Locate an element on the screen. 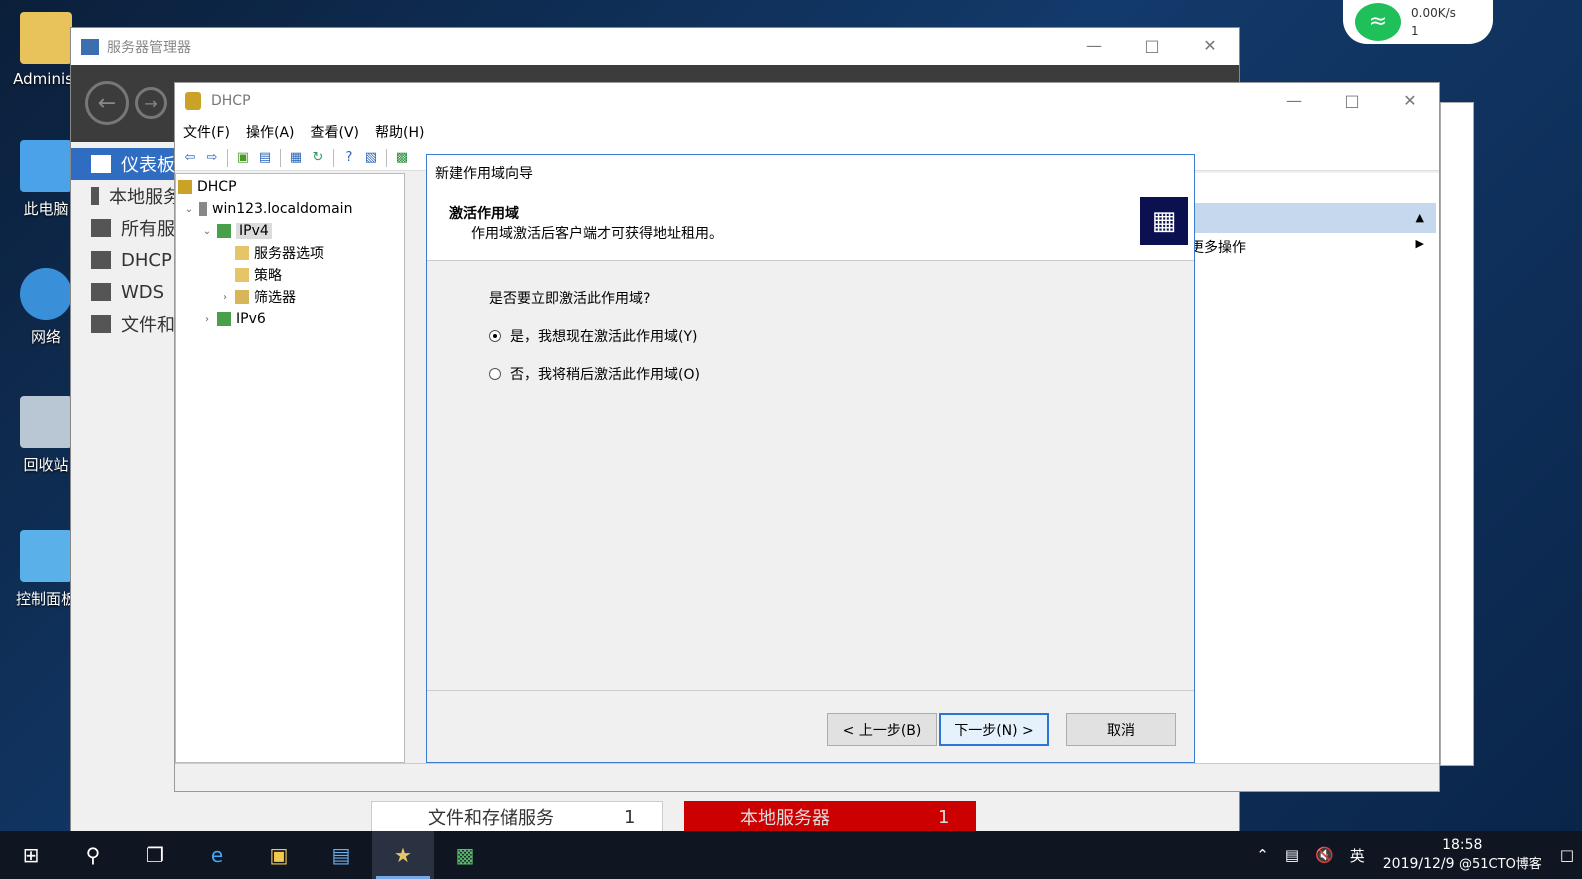 The height and width of the screenshot is (879, 1582). clock: 18:58 2019/12/9 @51CTO博客 is located at coordinates (1462, 855).